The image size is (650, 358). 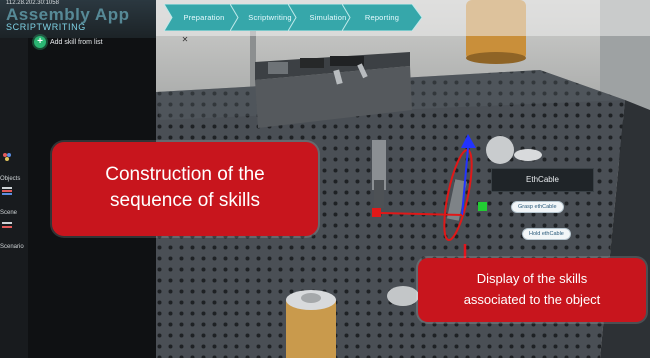 What do you see at coordinates (185, 174) in the screenshot?
I see `callout-line: Construction of the` at bounding box center [185, 174].